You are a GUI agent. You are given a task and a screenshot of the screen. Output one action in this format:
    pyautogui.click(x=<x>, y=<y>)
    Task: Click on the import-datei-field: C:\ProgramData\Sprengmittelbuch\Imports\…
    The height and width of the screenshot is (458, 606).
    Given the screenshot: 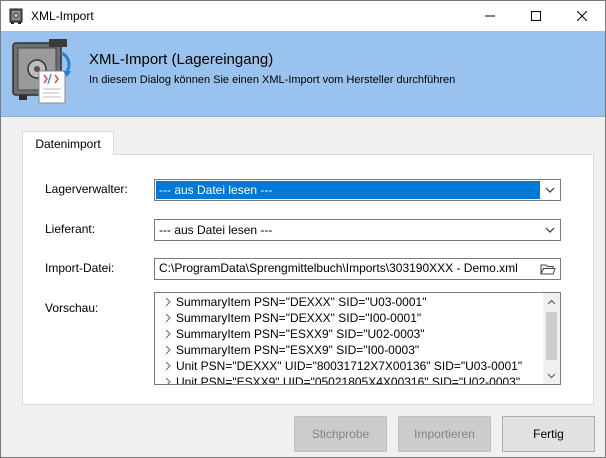 What is the action you would take?
    pyautogui.click(x=357, y=269)
    